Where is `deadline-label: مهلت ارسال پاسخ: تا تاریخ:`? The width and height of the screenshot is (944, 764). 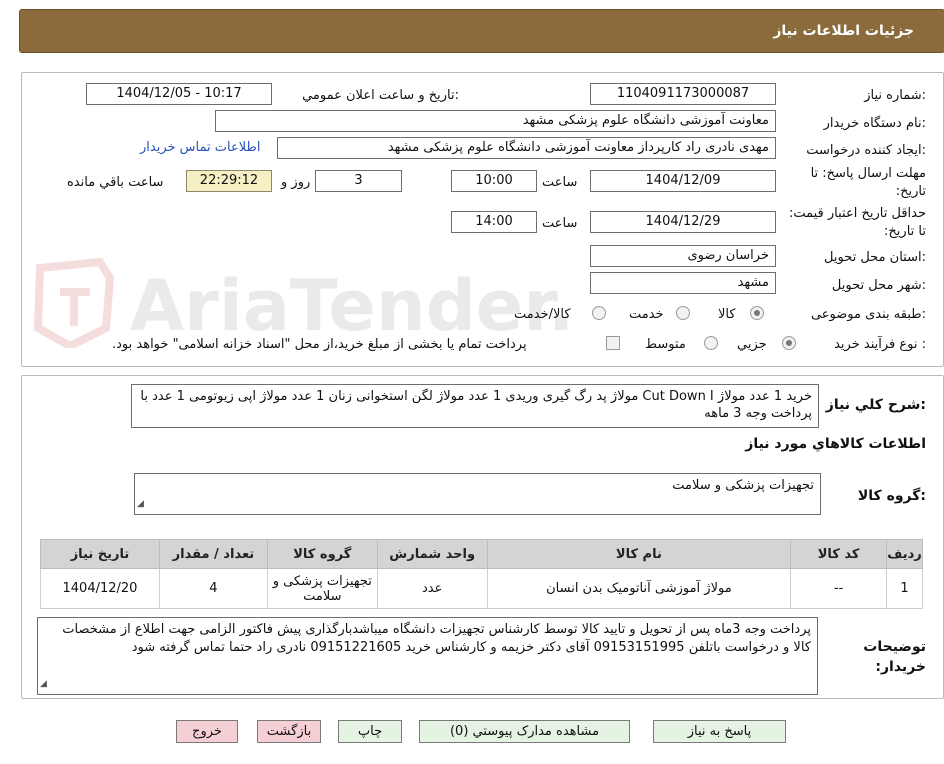
deadline-label: مهلت ارسال پاسخ: تا تاریخ: is located at coordinates (868, 182).